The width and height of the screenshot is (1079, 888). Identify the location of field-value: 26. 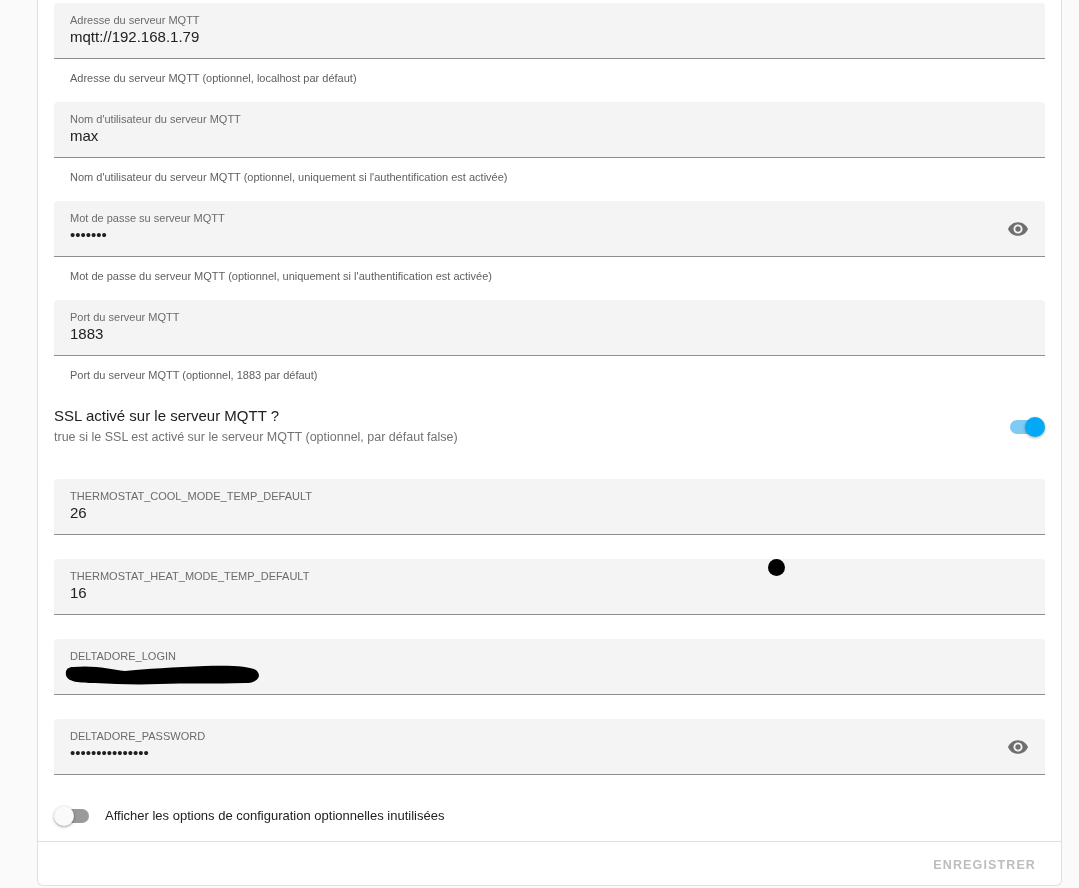
(78, 513).